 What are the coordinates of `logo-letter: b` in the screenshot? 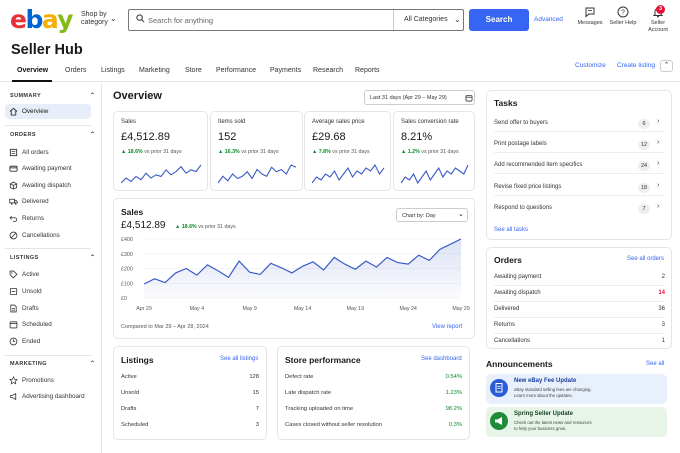 It's located at (34, 19).